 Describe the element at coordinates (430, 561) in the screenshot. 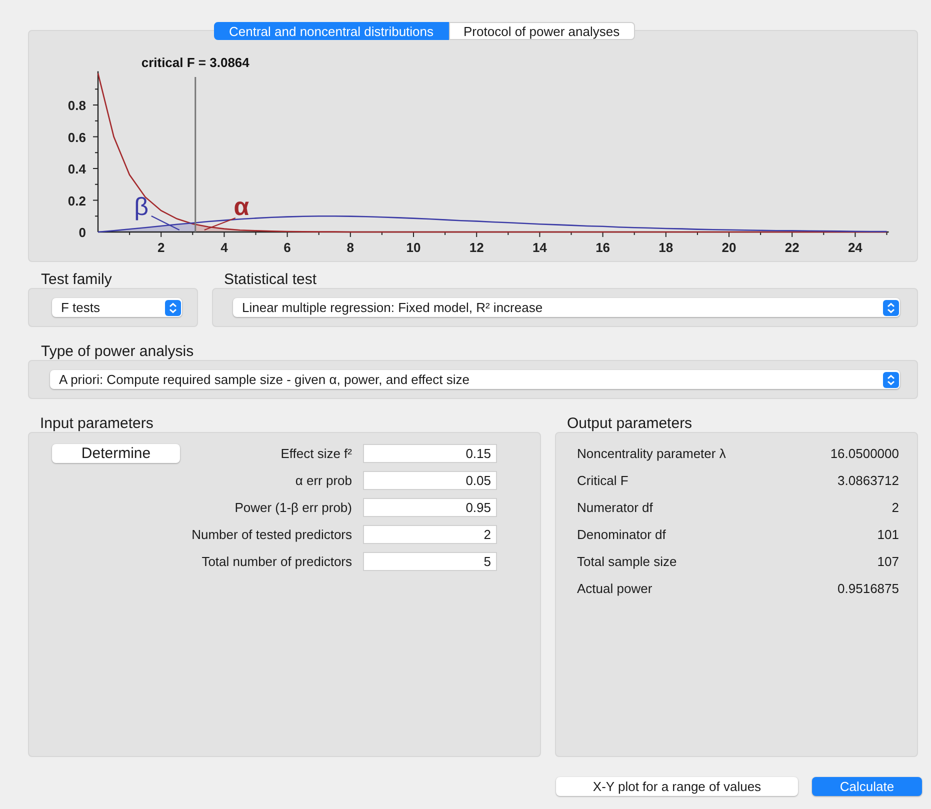

I see `input-field: 5` at that location.